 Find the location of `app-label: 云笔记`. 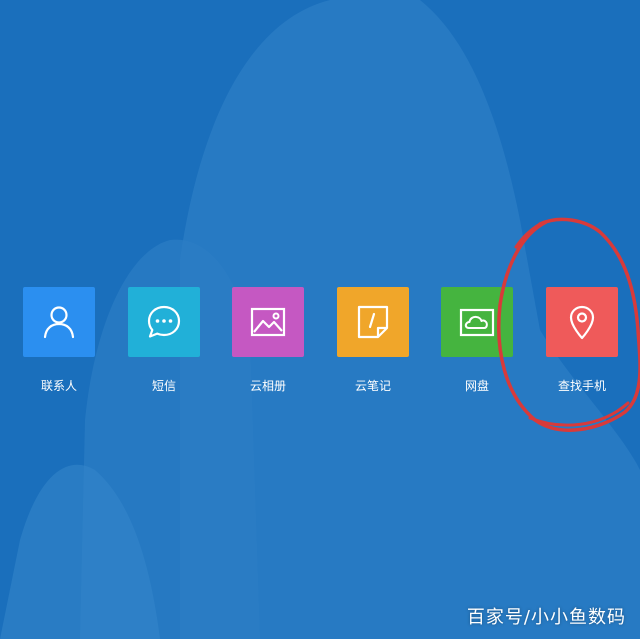

app-label: 云笔记 is located at coordinates (372, 386).